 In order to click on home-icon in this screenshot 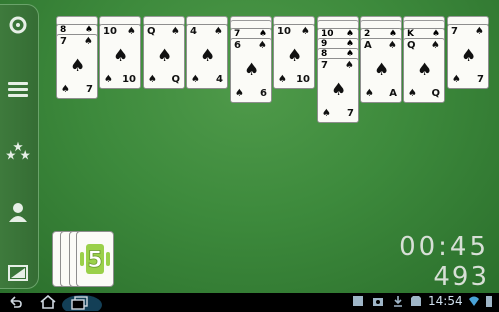, I will do `click(48, 302)`.